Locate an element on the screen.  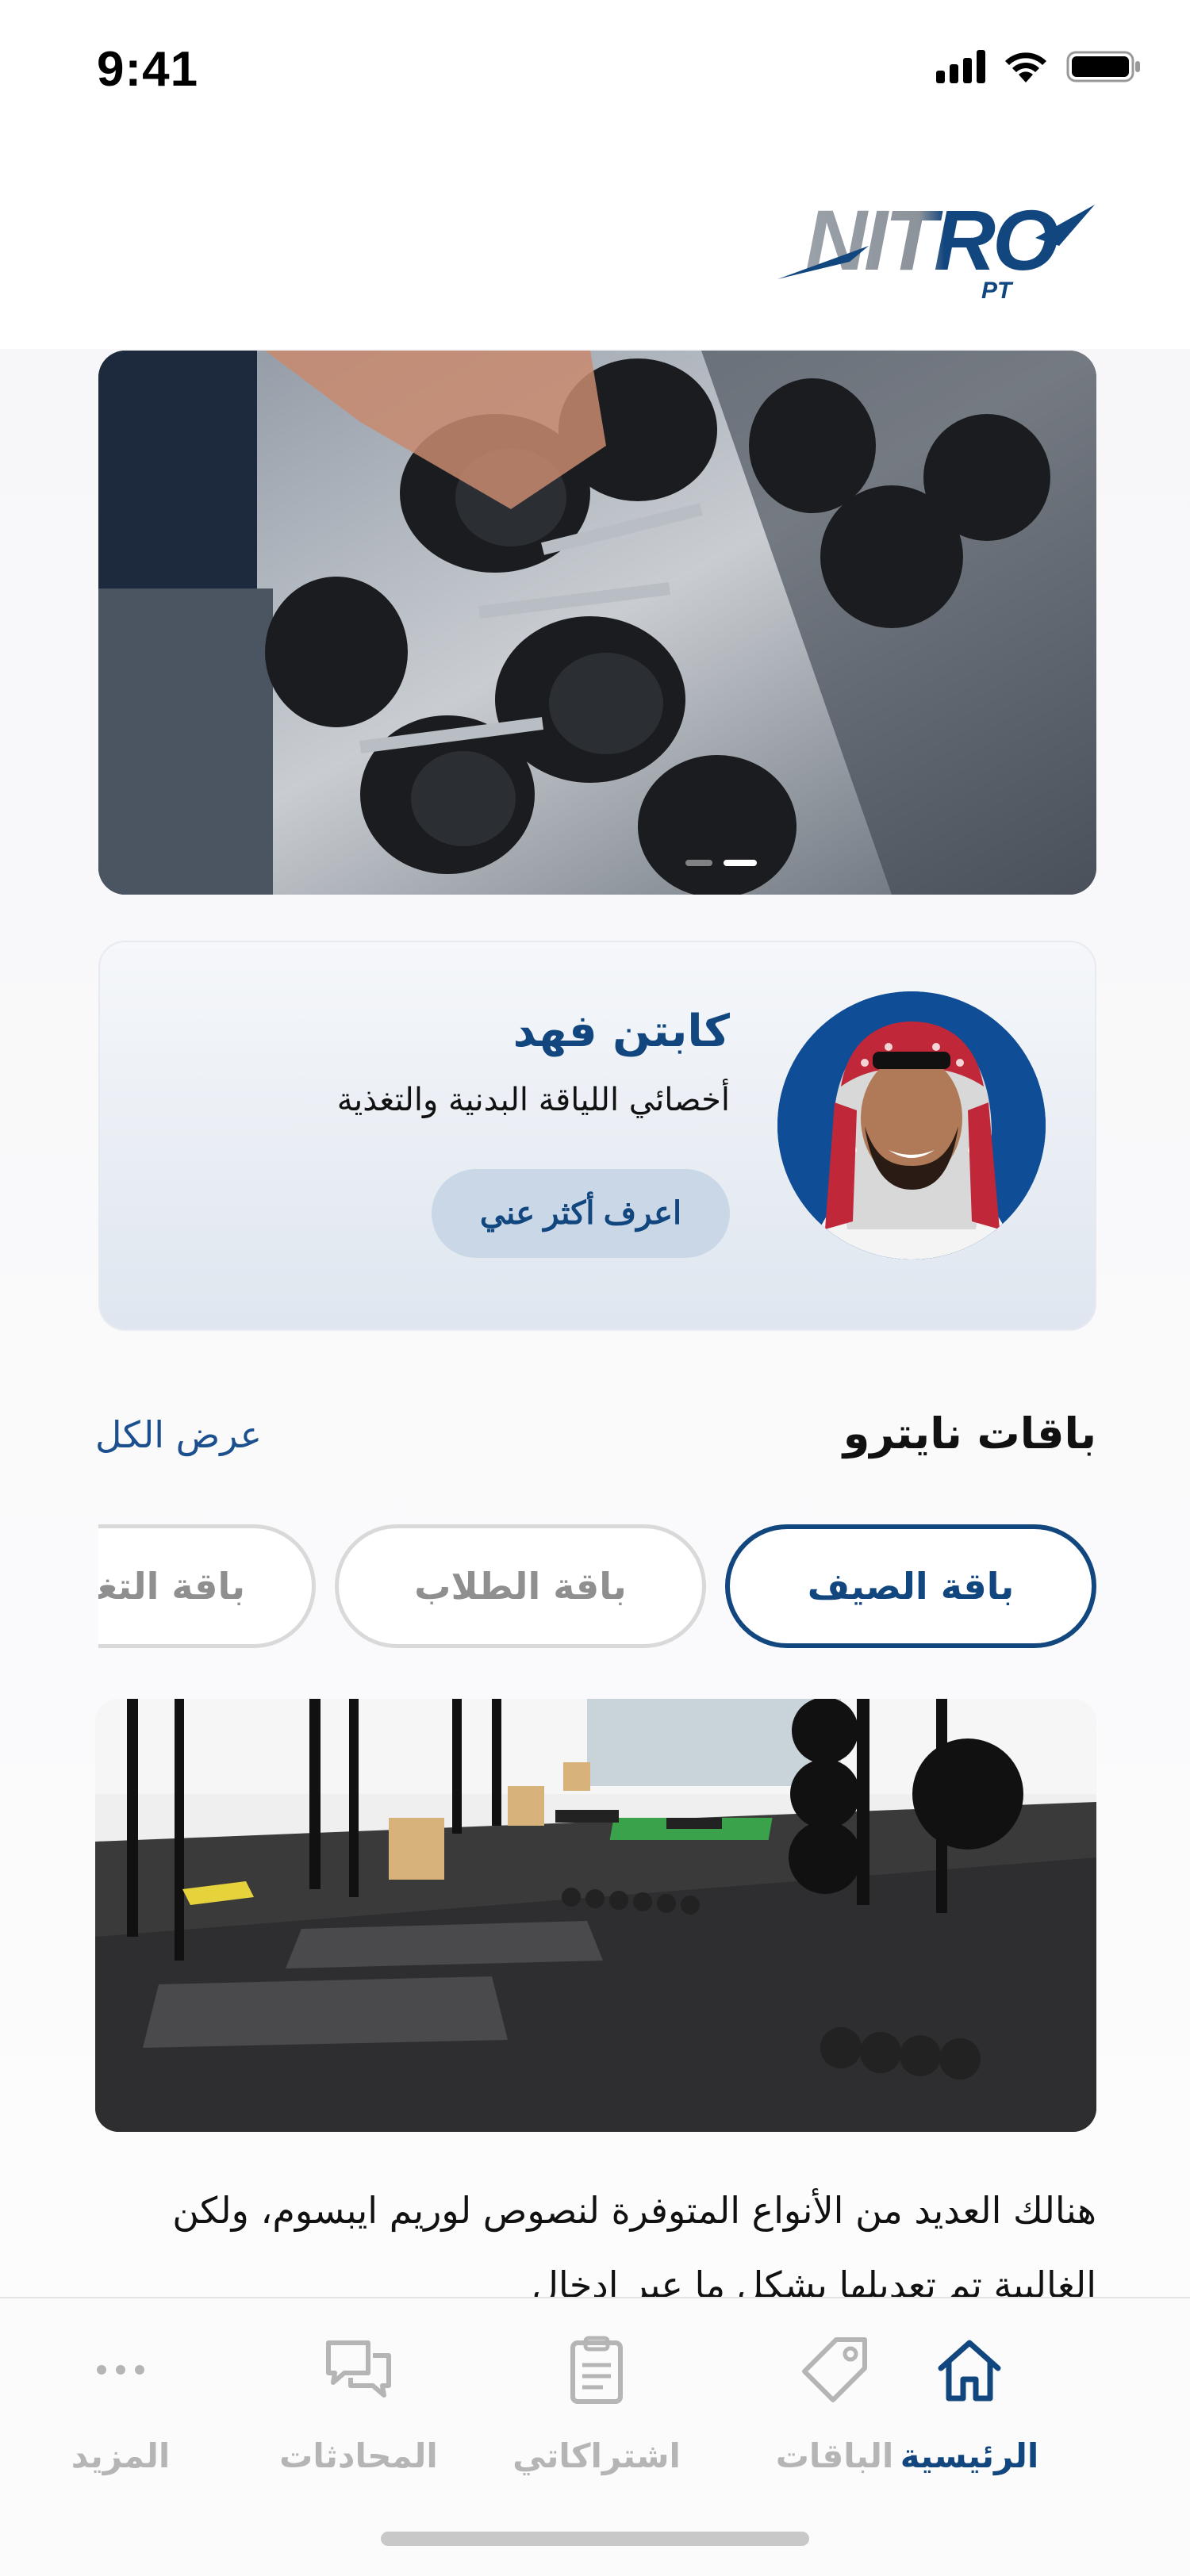
nav-subscriptions-label: اشتراكاتي is located at coordinates (596, 2455).